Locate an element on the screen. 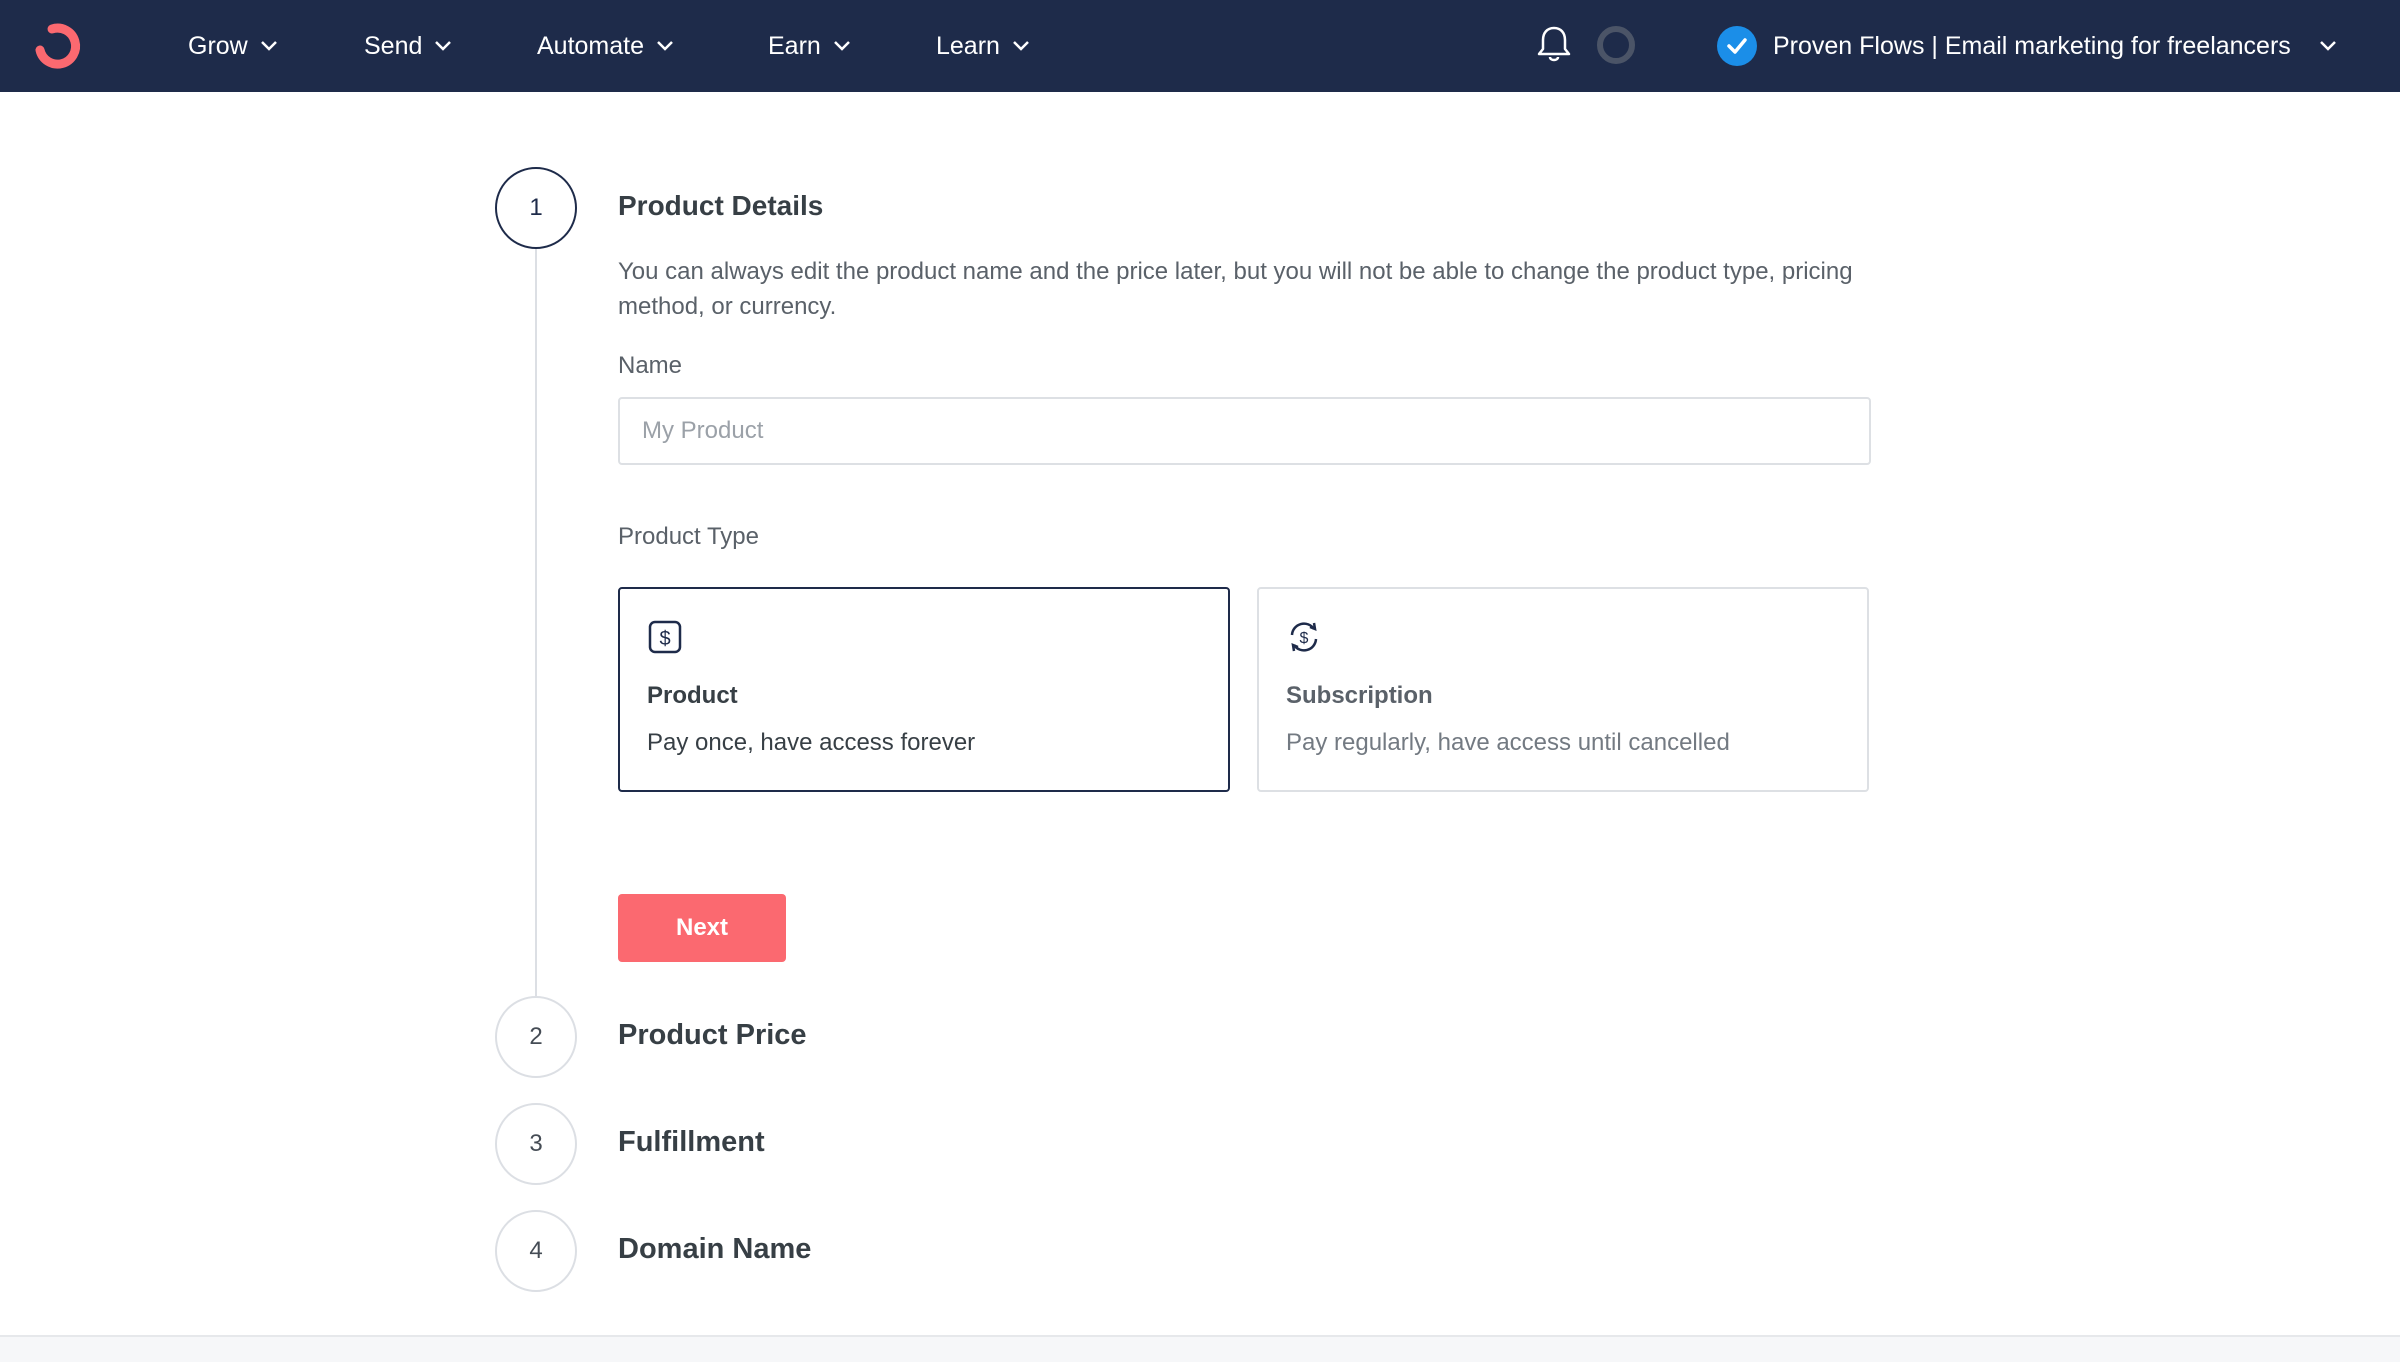 The height and width of the screenshot is (1362, 2400). step-2-number: 2 is located at coordinates (536, 1036).